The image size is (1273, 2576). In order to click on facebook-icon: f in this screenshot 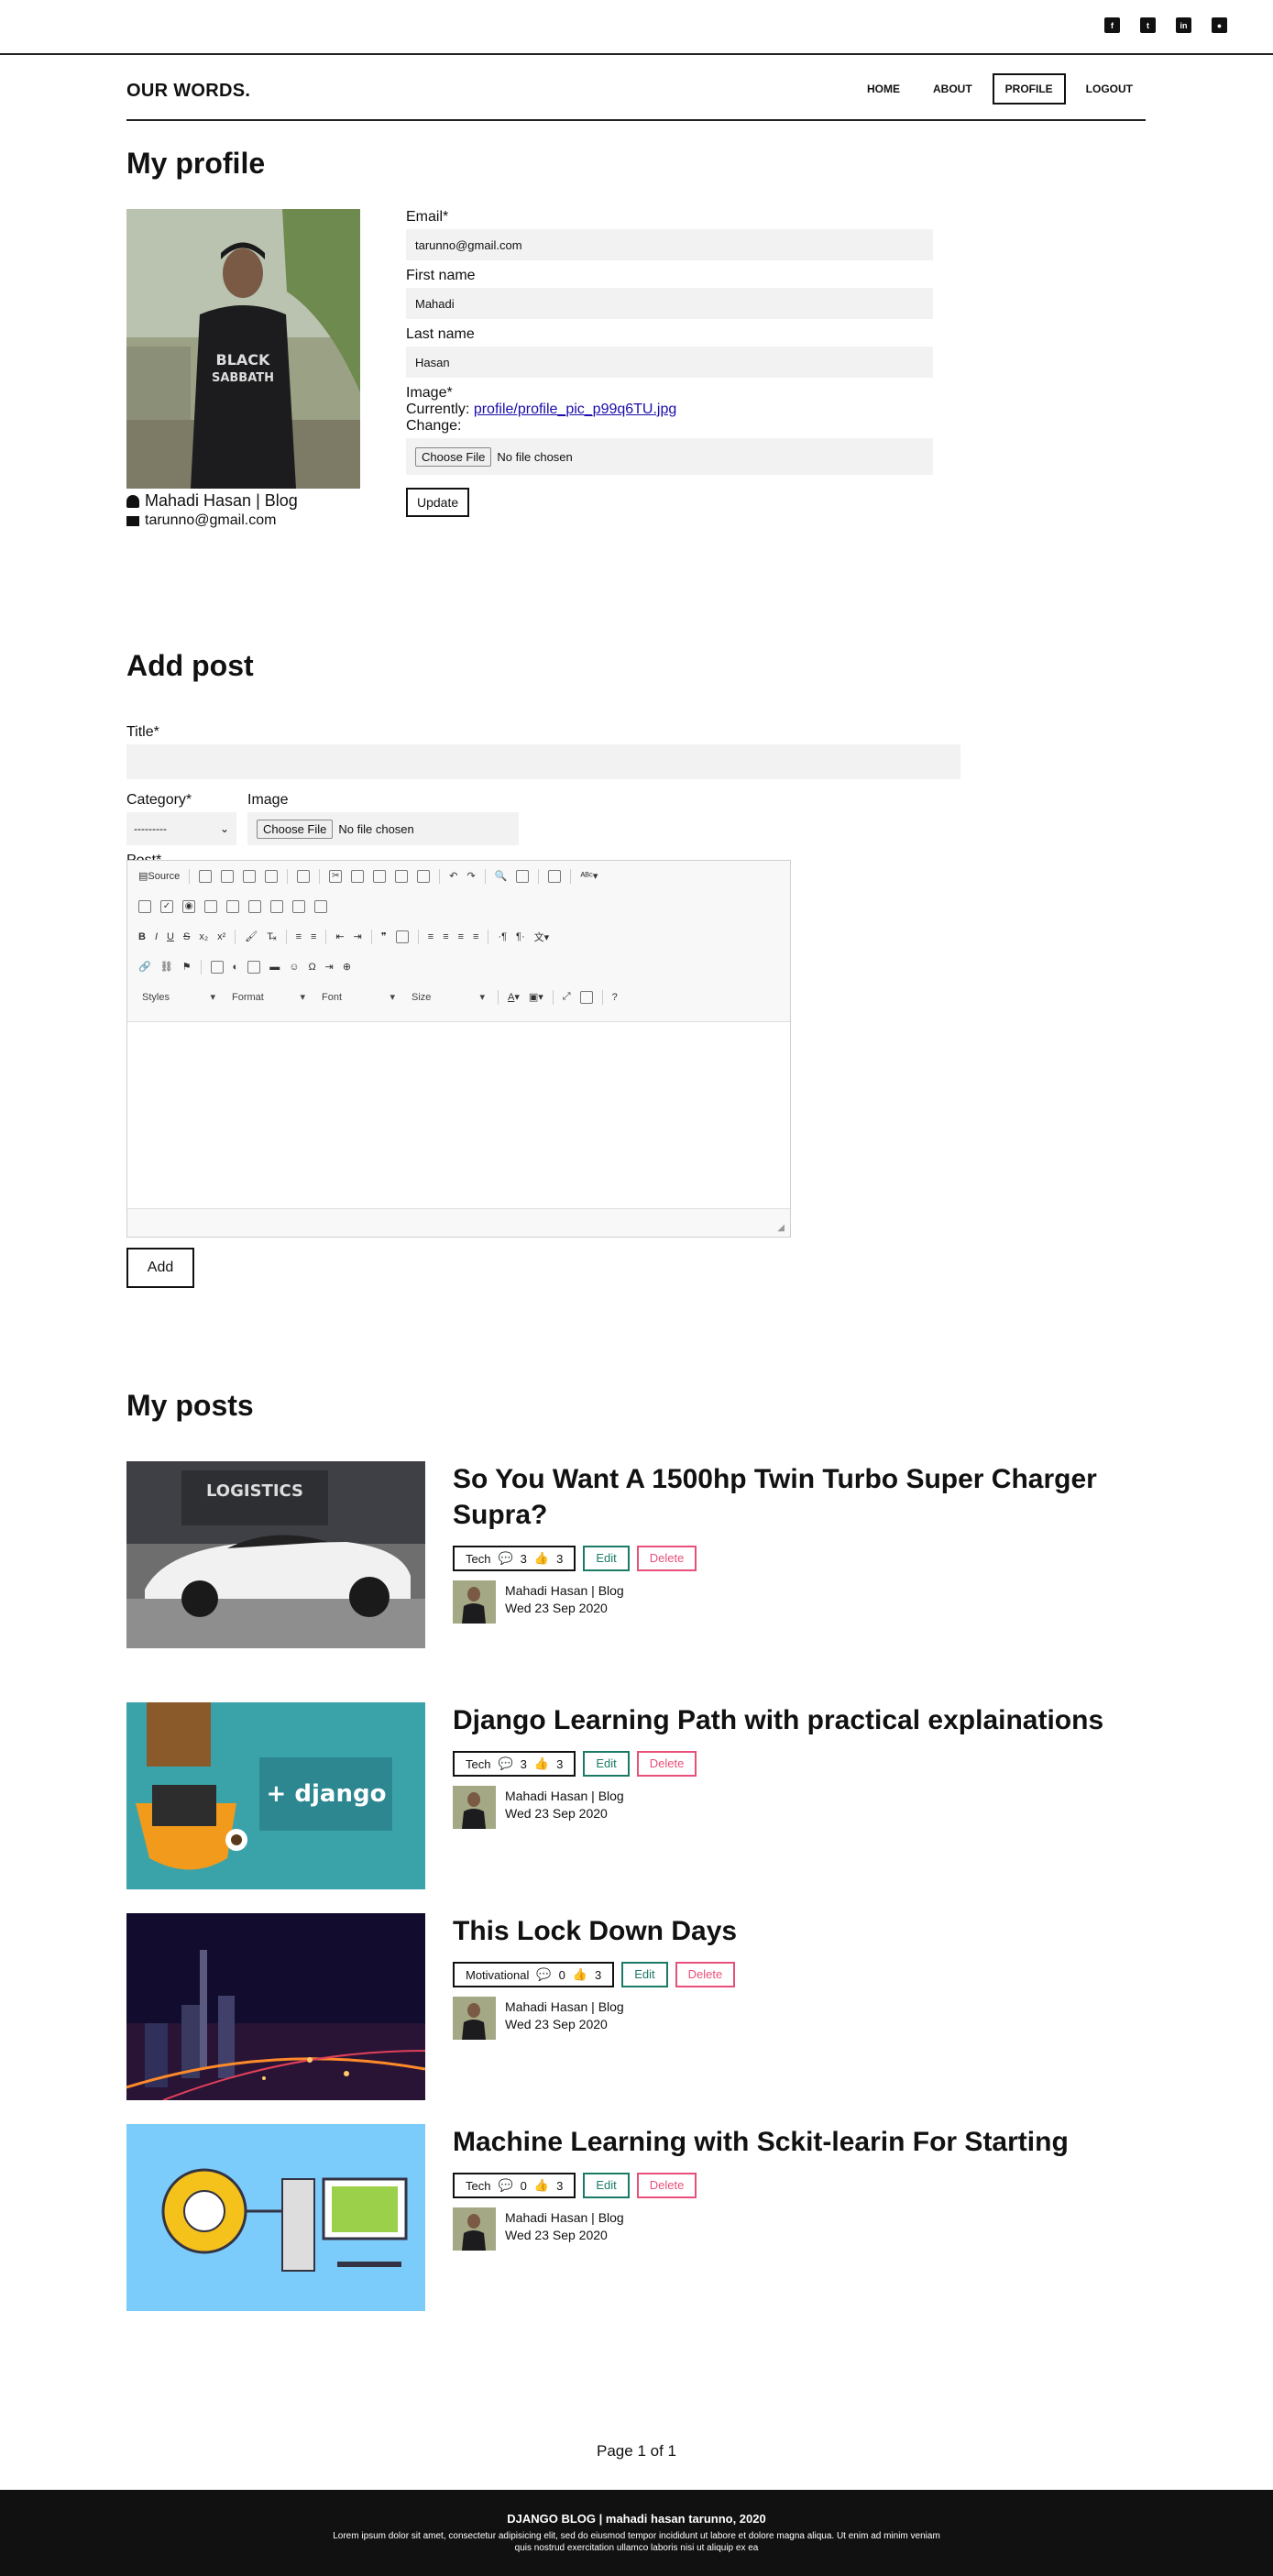, I will do `click(1112, 25)`.